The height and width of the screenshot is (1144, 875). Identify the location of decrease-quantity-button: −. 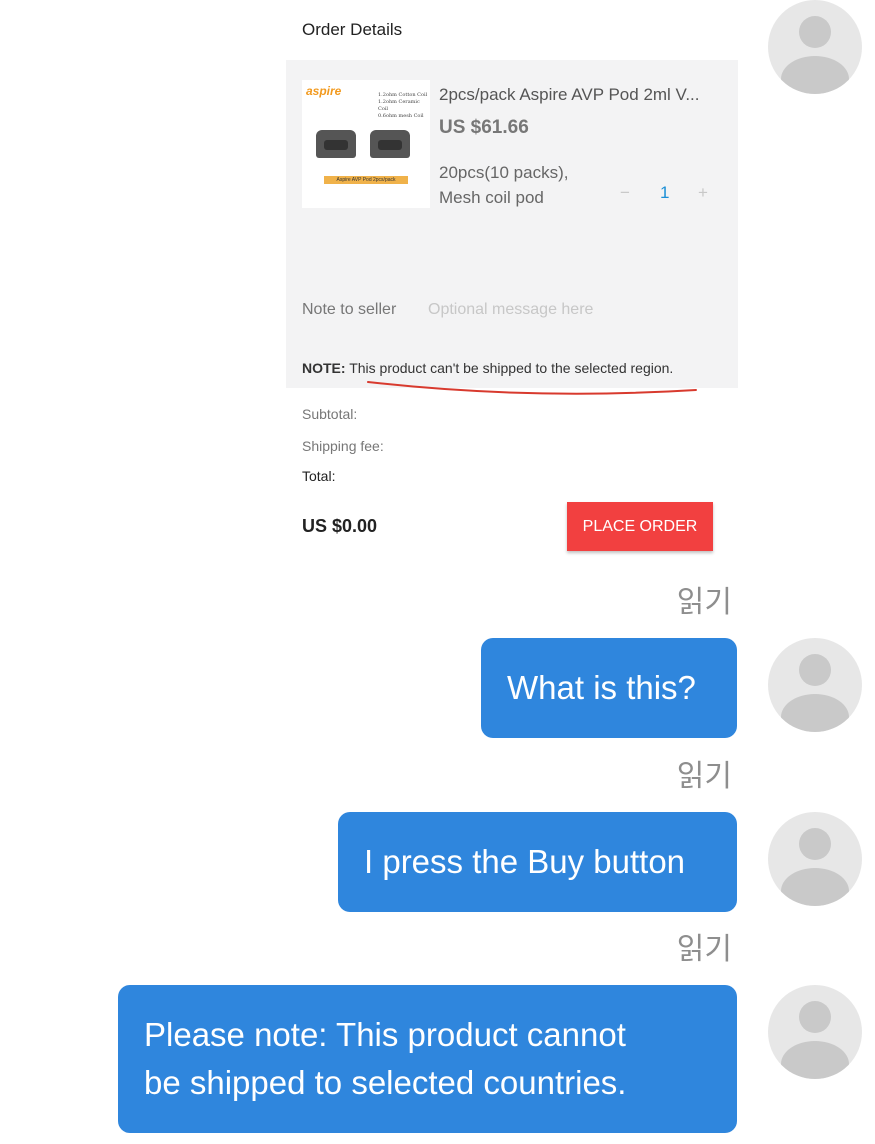
(625, 193).